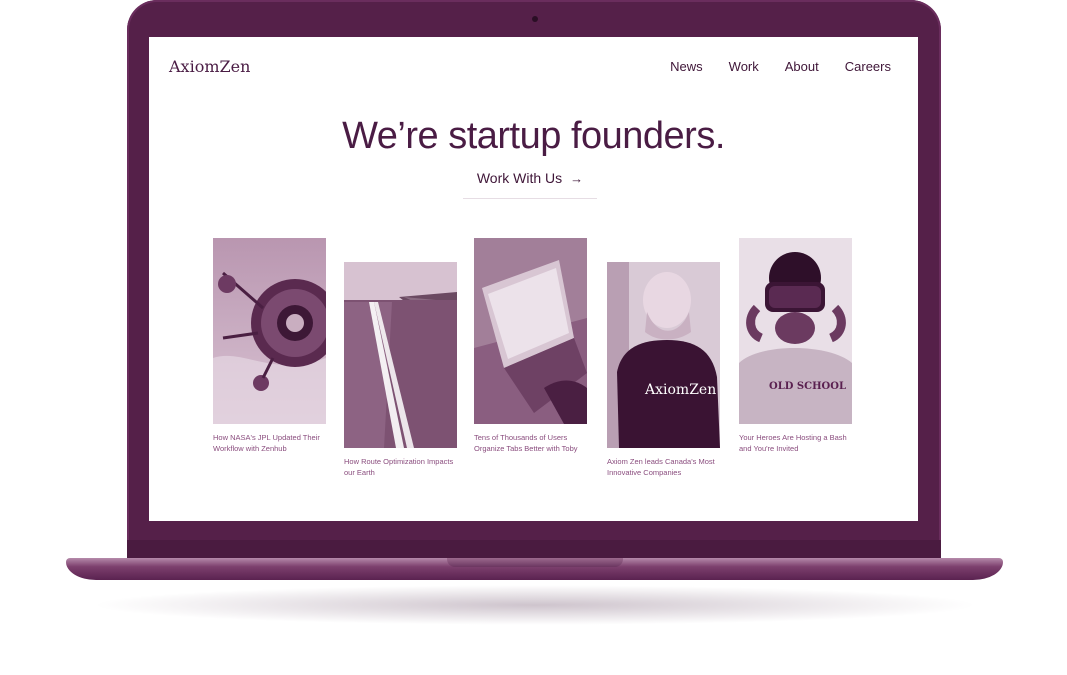 The width and height of the screenshot is (1067, 675). What do you see at coordinates (399, 467) in the screenshot?
I see `card-caption: How Route Optimization Impacts our Earth` at bounding box center [399, 467].